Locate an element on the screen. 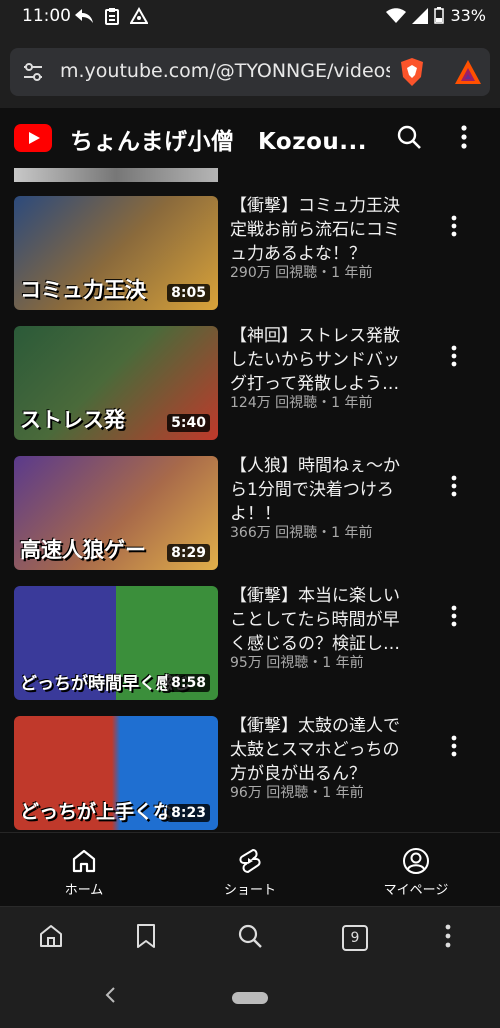 Image resolution: width=500 pixels, height=1028 pixels. video-title: 【衝撃】コミュ力王決定戦お前ら流石にコミュ力あるよな！？ is located at coordinates (323, 230).